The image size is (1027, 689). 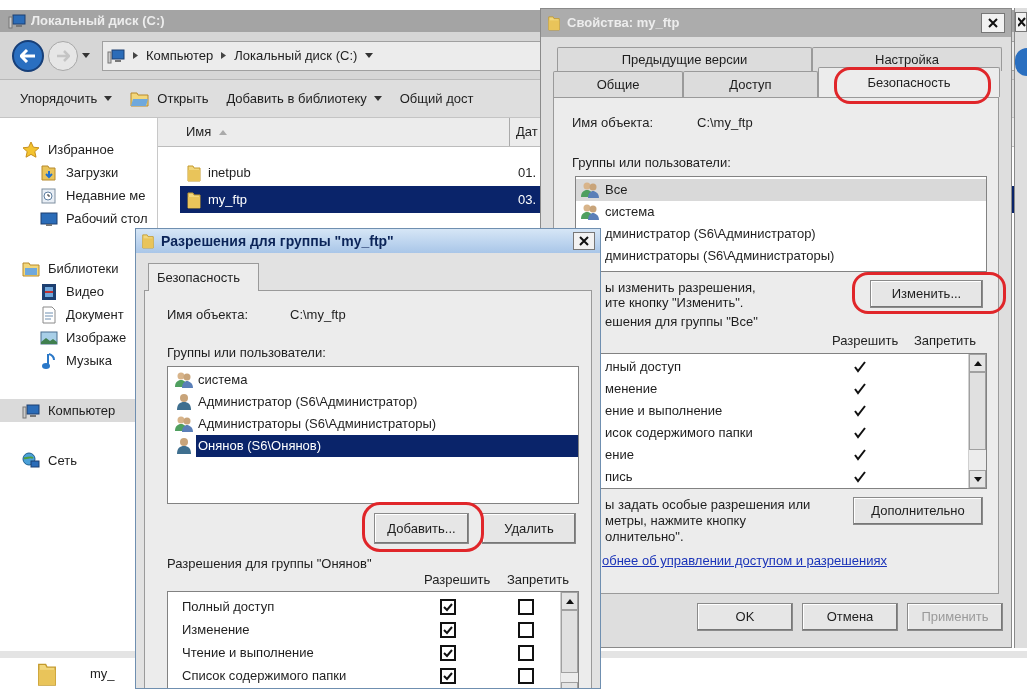 I want to click on window-title: Свойства: my_ftp, so click(x=623, y=23).